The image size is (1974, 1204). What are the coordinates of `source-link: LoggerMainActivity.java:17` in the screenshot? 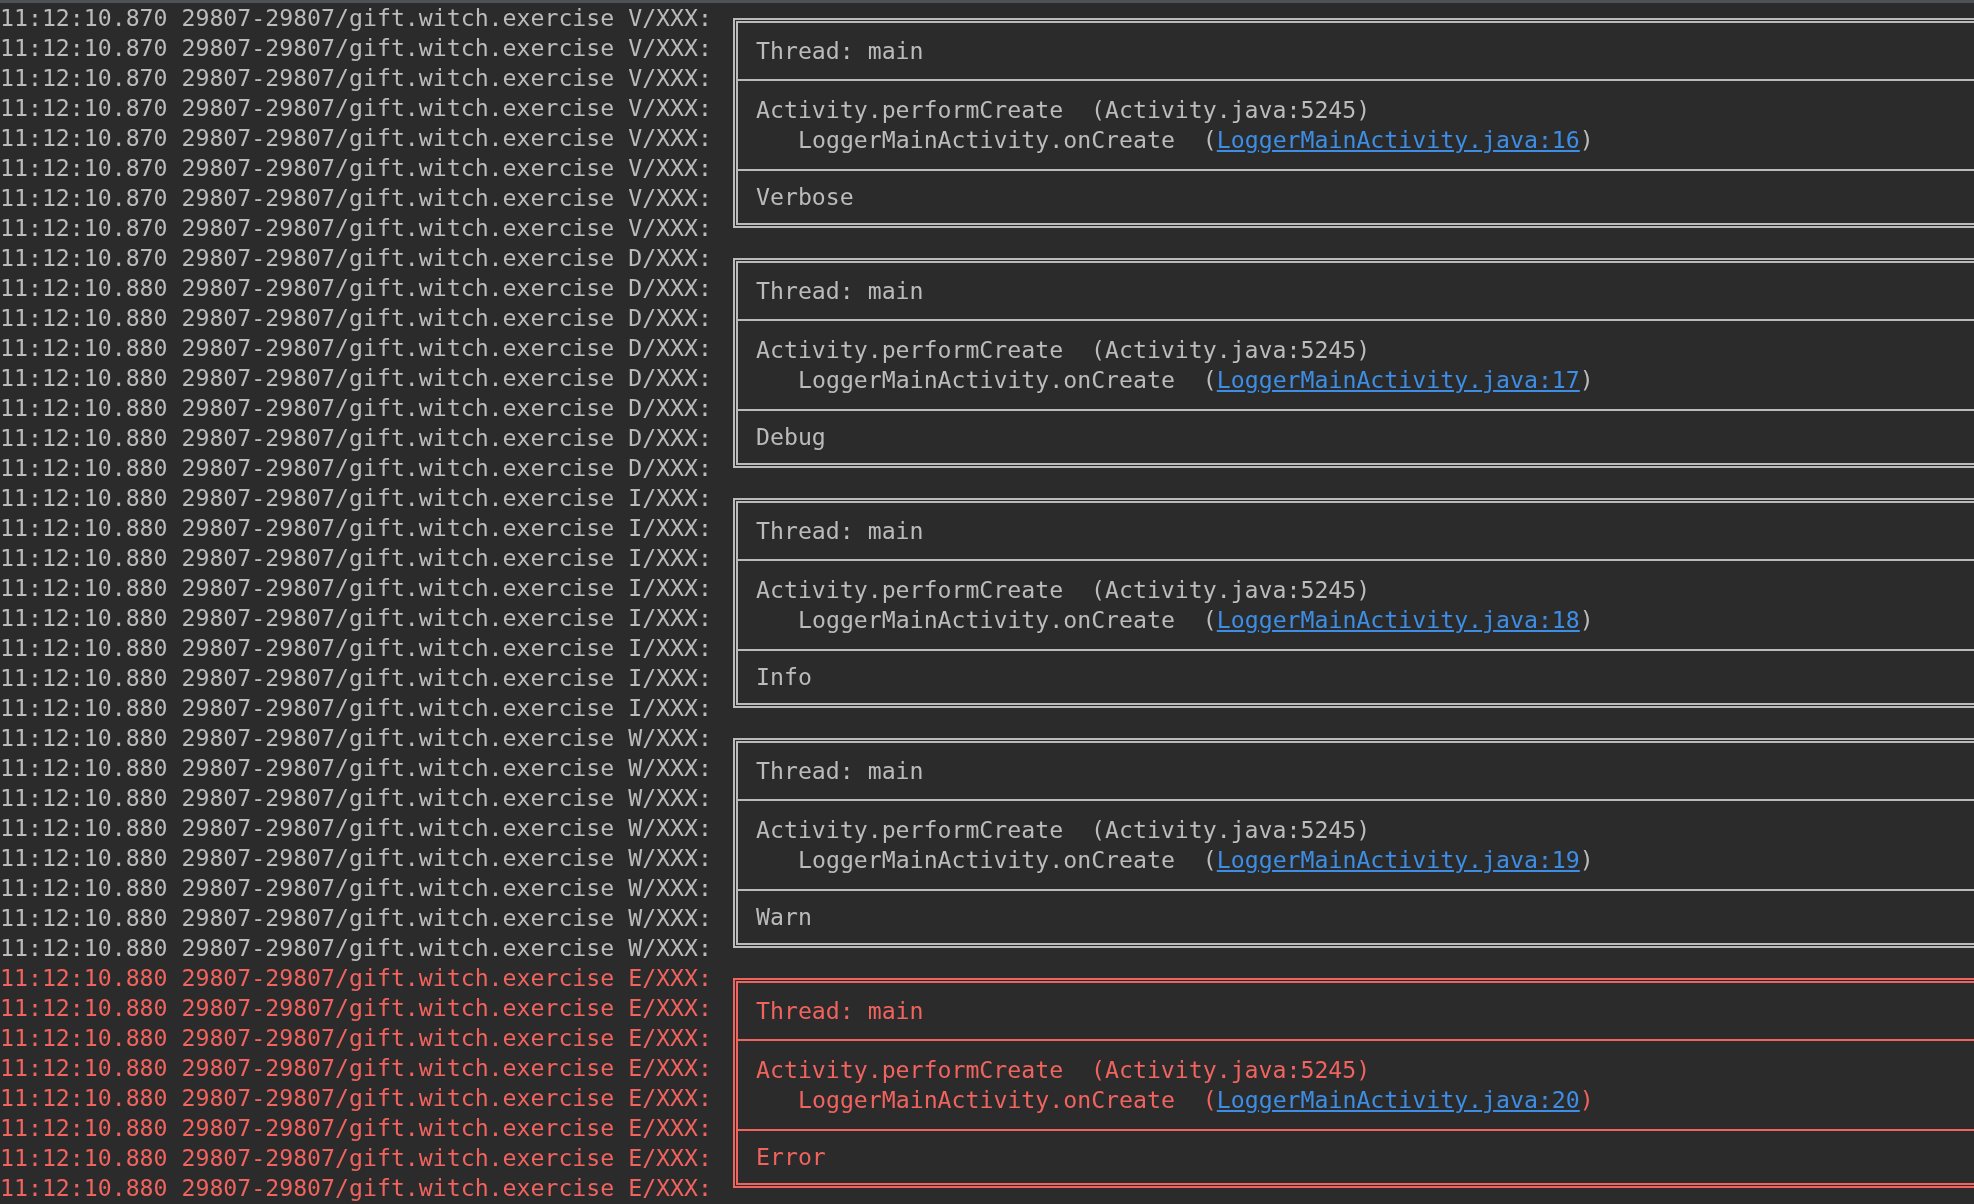 It's located at (1398, 379).